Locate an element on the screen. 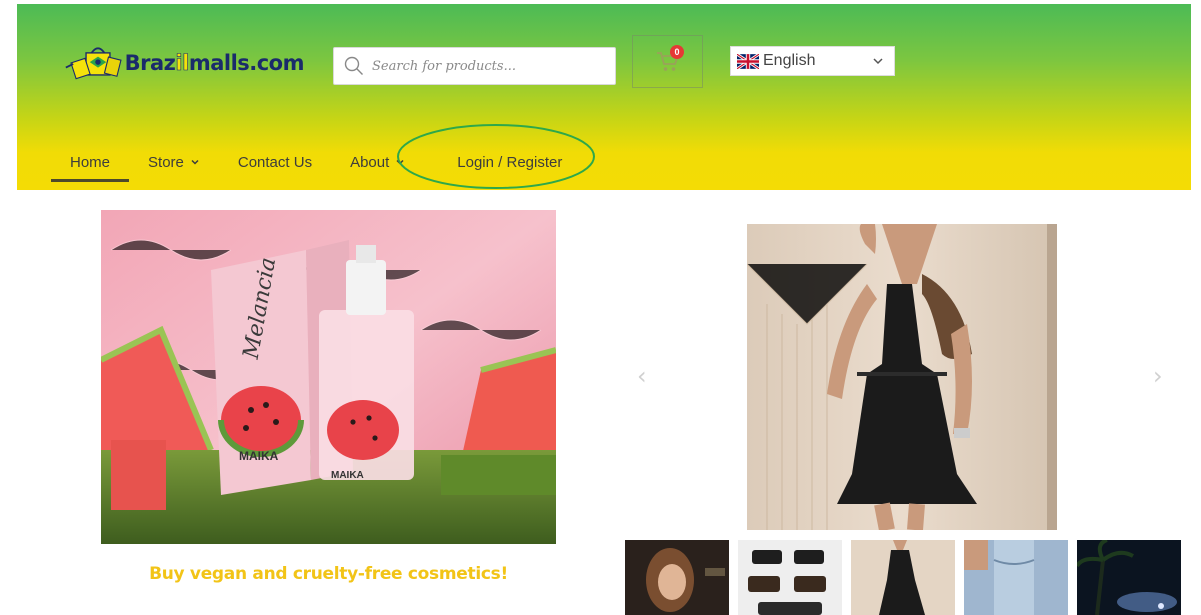 Image resolution: width=1201 pixels, height=615 pixels. jeans-thumbnail is located at coordinates (1016, 577).